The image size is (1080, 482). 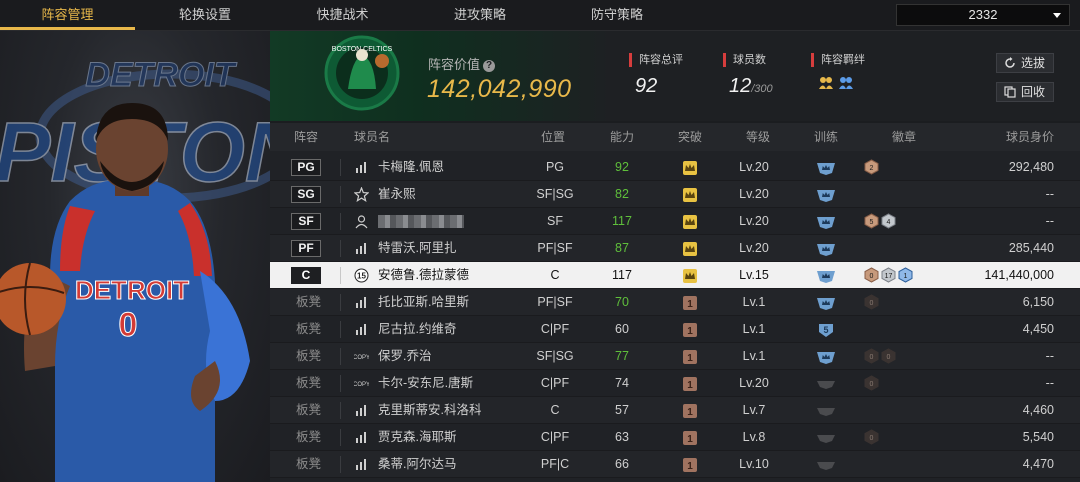 What do you see at coordinates (417, 248) in the screenshot?
I see `player-name: 特雷沃.阿里扎` at bounding box center [417, 248].